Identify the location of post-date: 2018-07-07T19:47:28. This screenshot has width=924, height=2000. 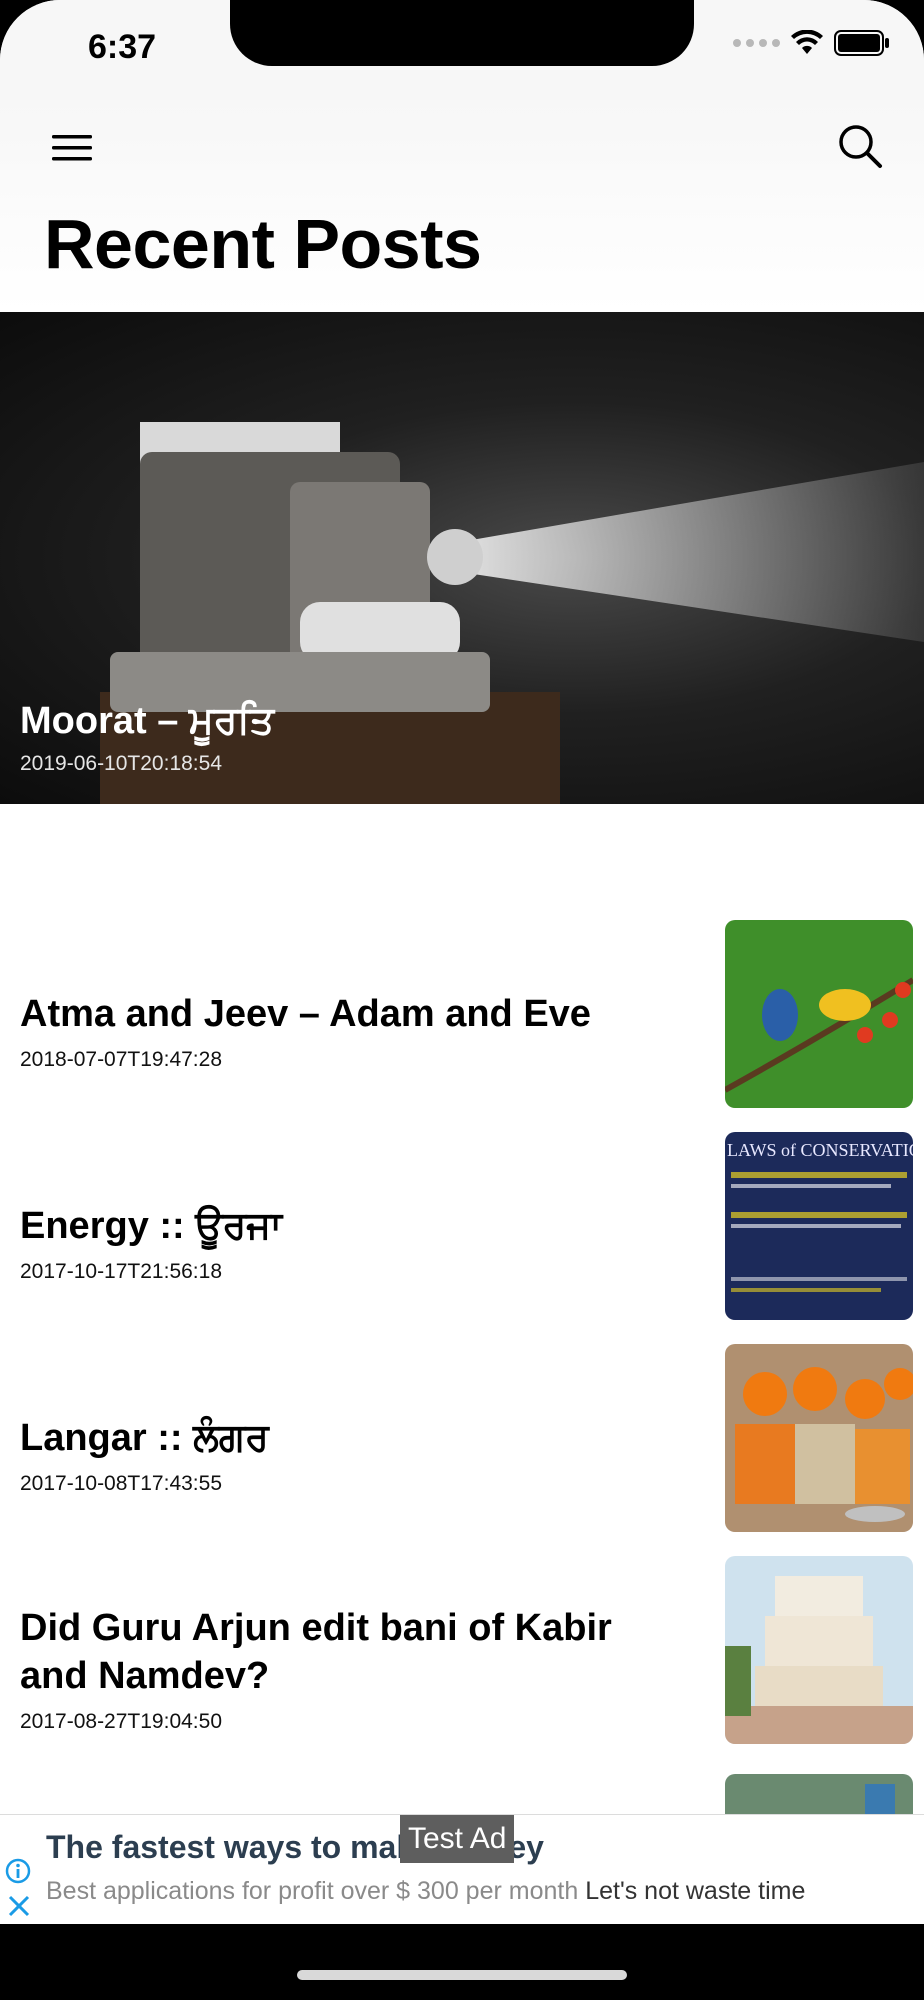
(121, 1059).